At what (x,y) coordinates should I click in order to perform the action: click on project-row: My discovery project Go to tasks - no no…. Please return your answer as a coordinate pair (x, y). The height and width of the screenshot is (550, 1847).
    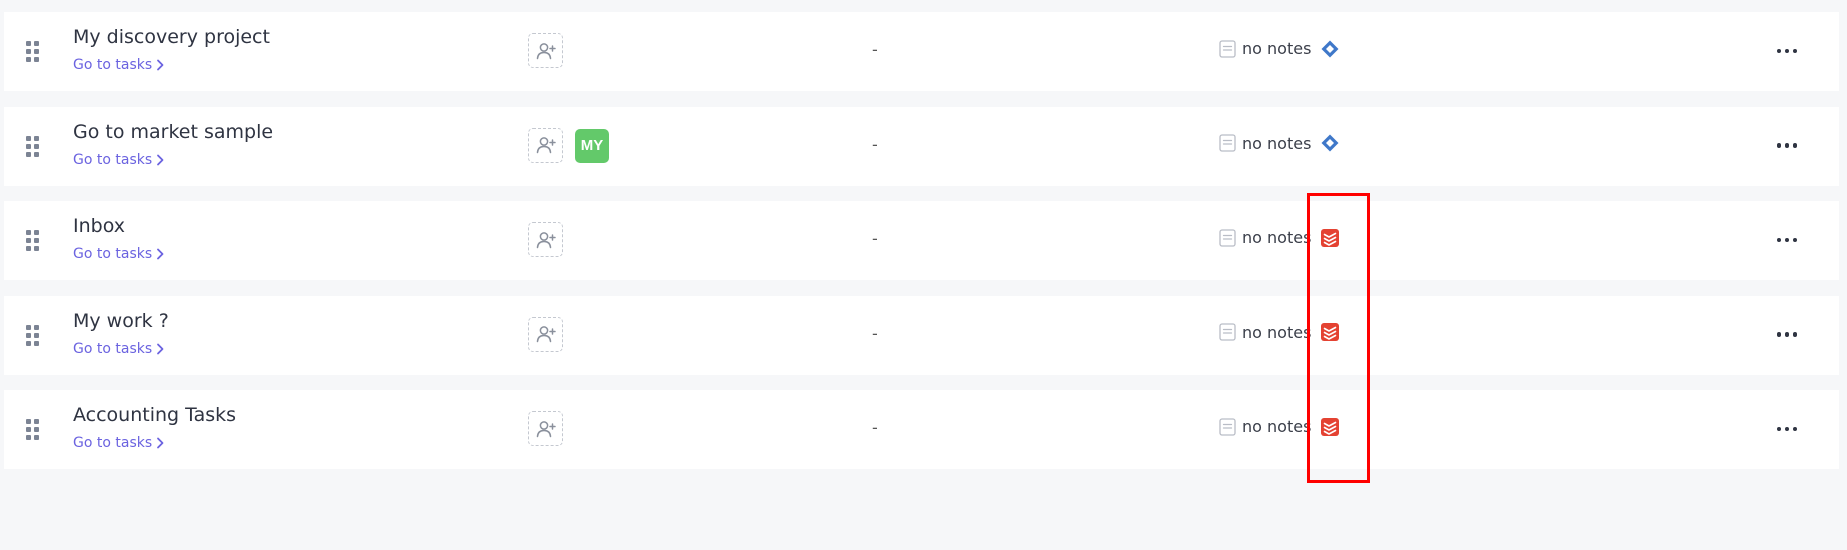
    Looking at the image, I should click on (921, 51).